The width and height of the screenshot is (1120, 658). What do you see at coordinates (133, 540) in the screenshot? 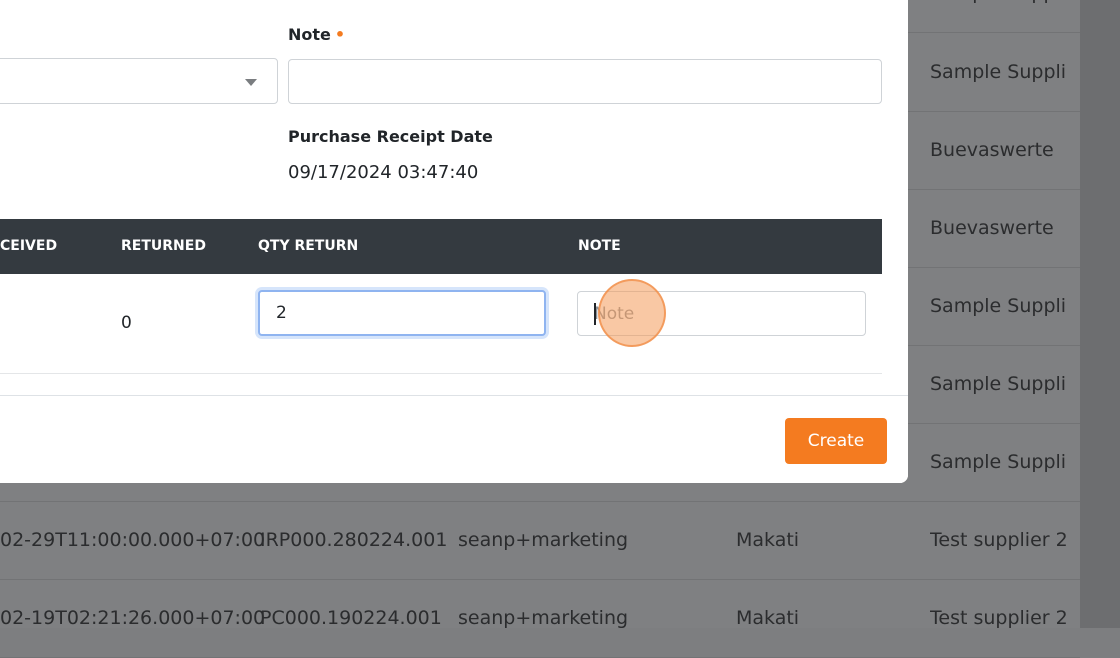
I see `date-cell: 02-29T11:00:00.000+07:00` at bounding box center [133, 540].